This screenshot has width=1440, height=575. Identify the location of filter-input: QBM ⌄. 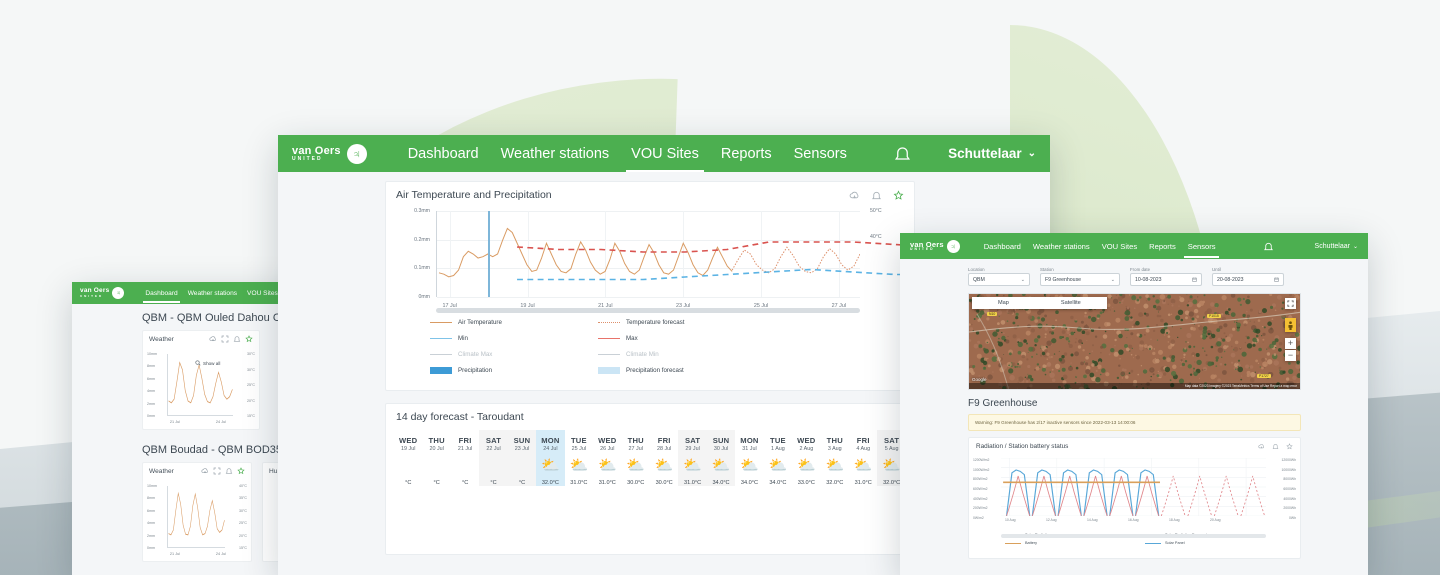
(999, 279).